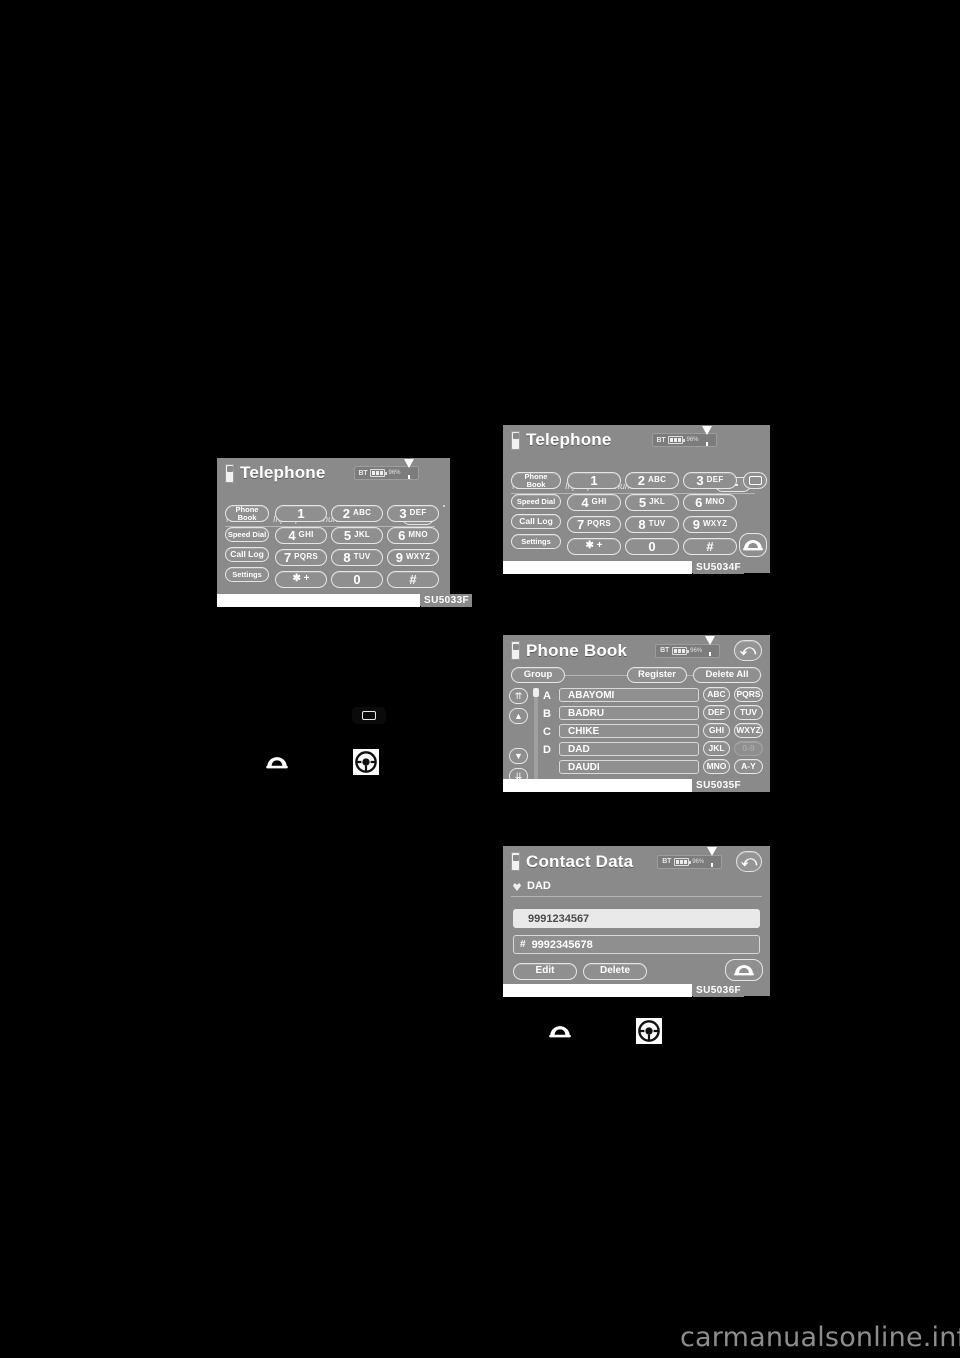 Image resolution: width=960 pixels, height=1358 pixels. What do you see at coordinates (636, 918) in the screenshot?
I see `contact-number-row: 9991234567` at bounding box center [636, 918].